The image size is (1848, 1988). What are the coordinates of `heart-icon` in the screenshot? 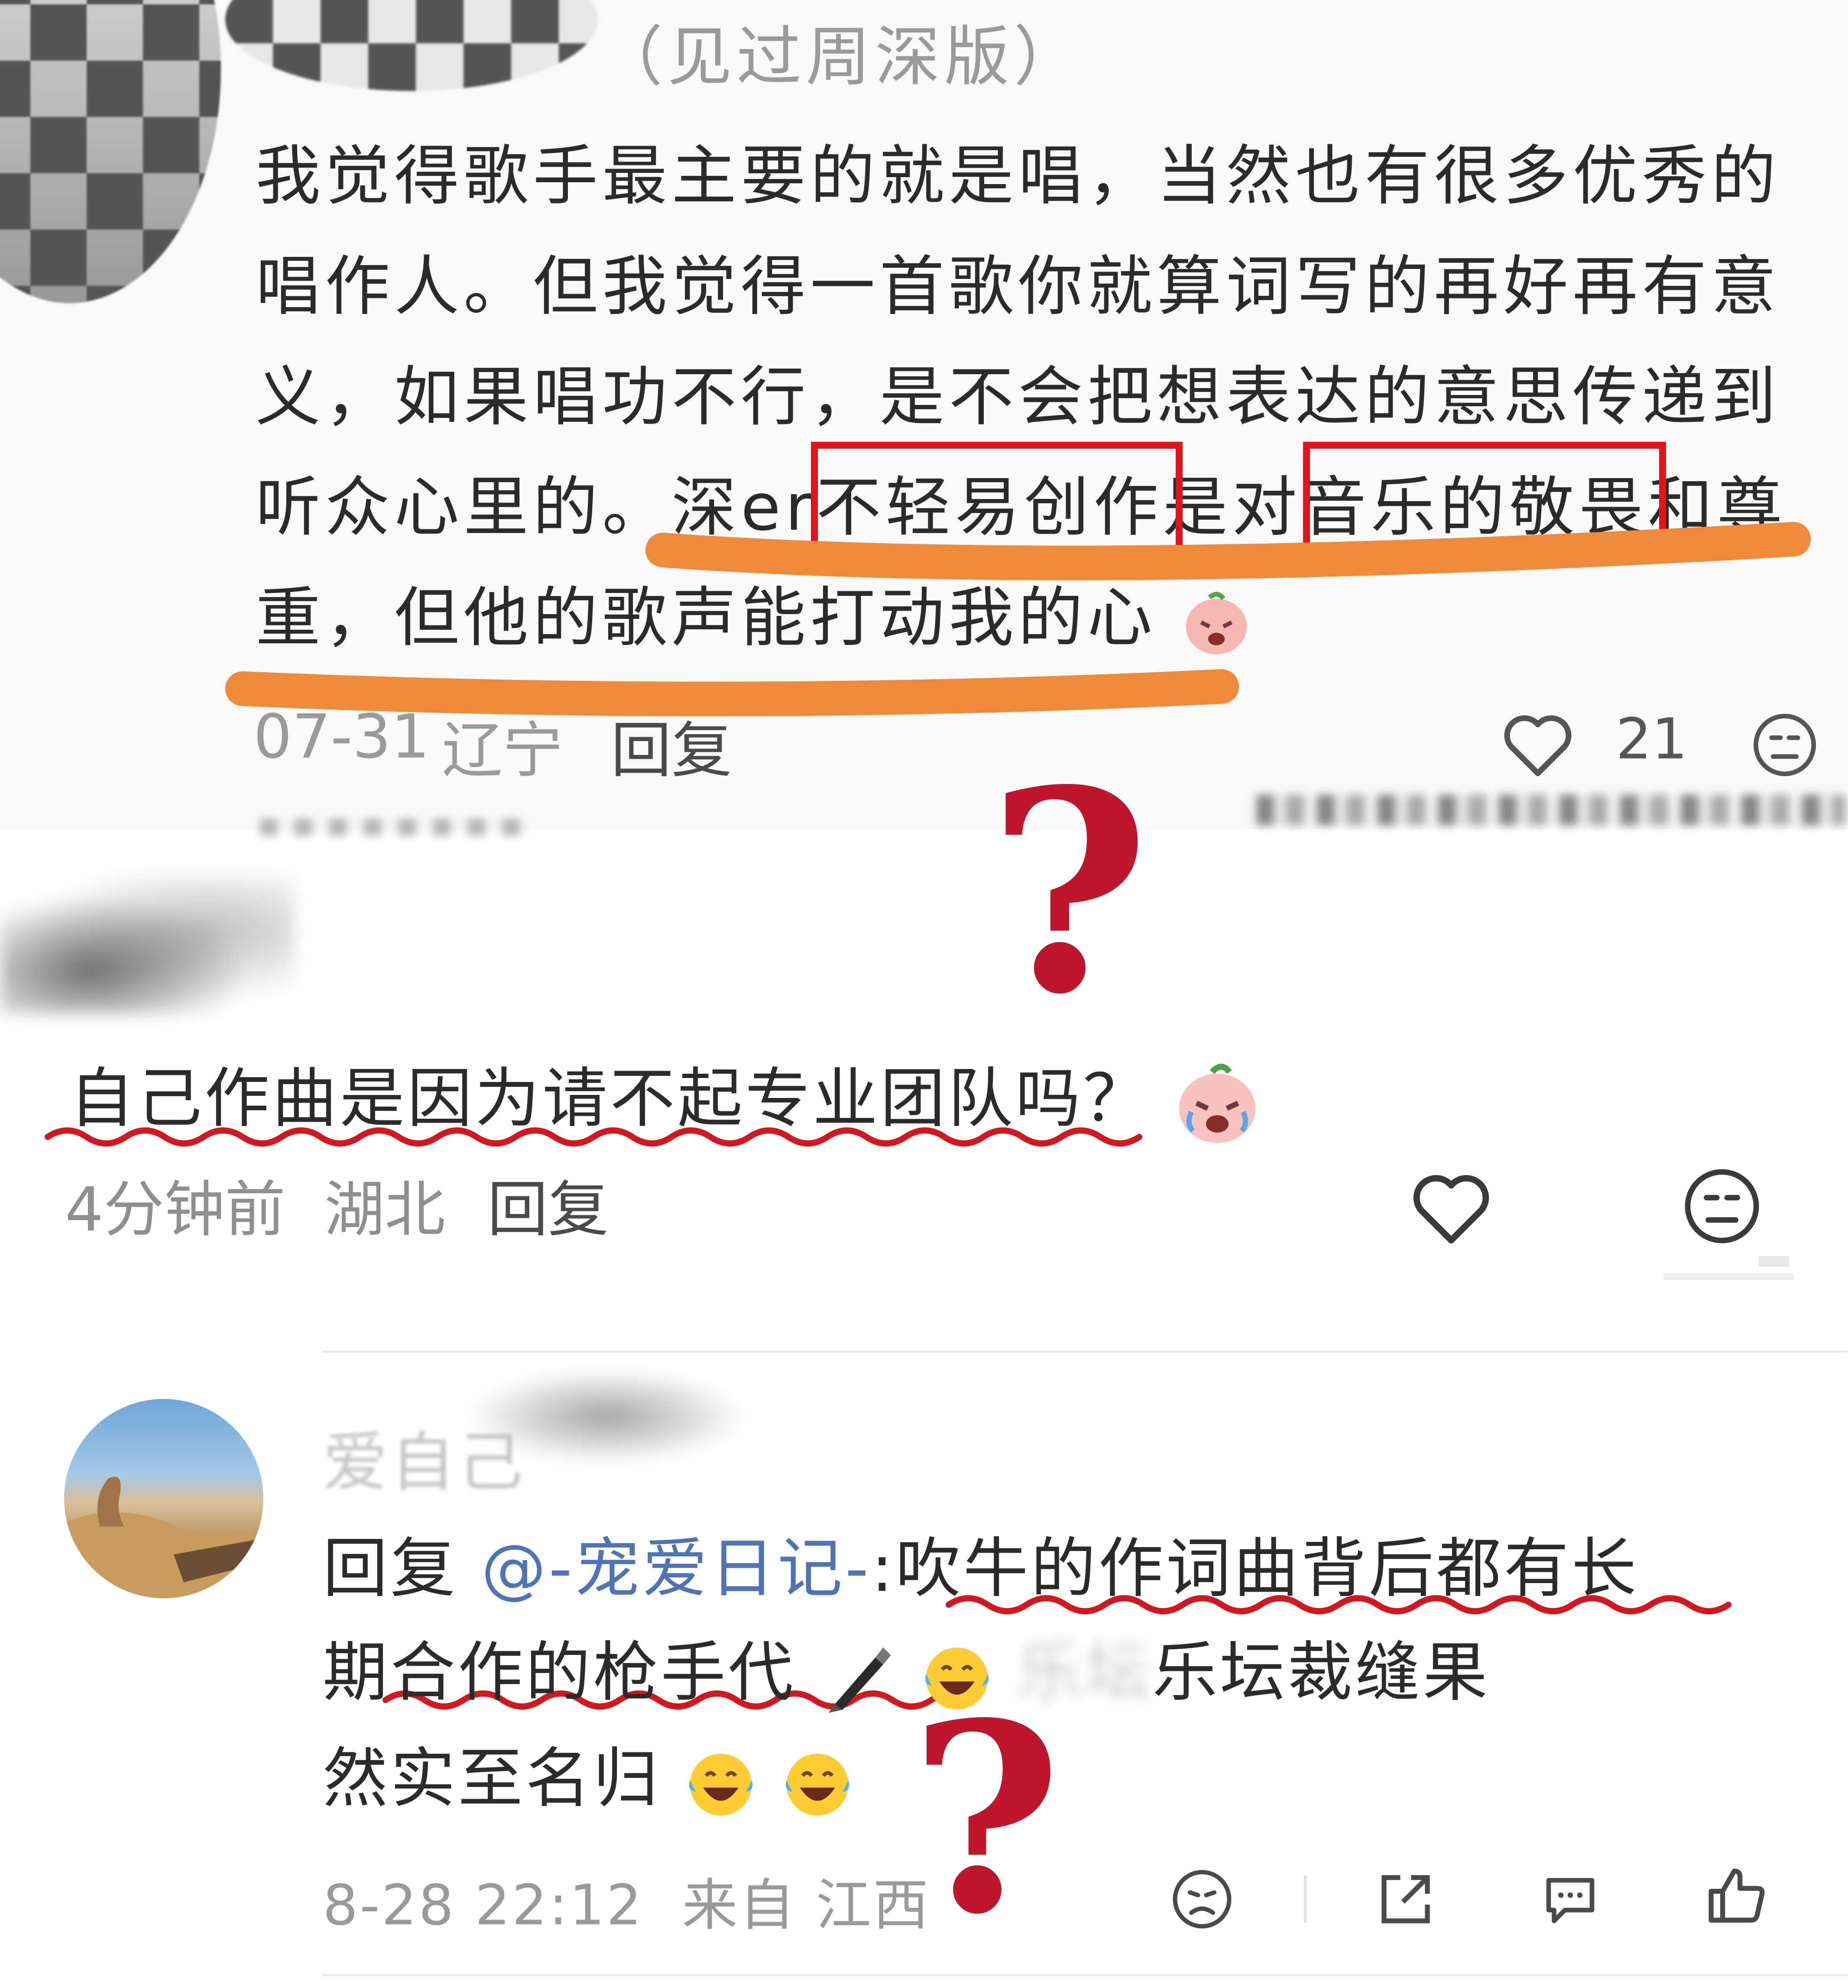 It's located at (1452, 1208).